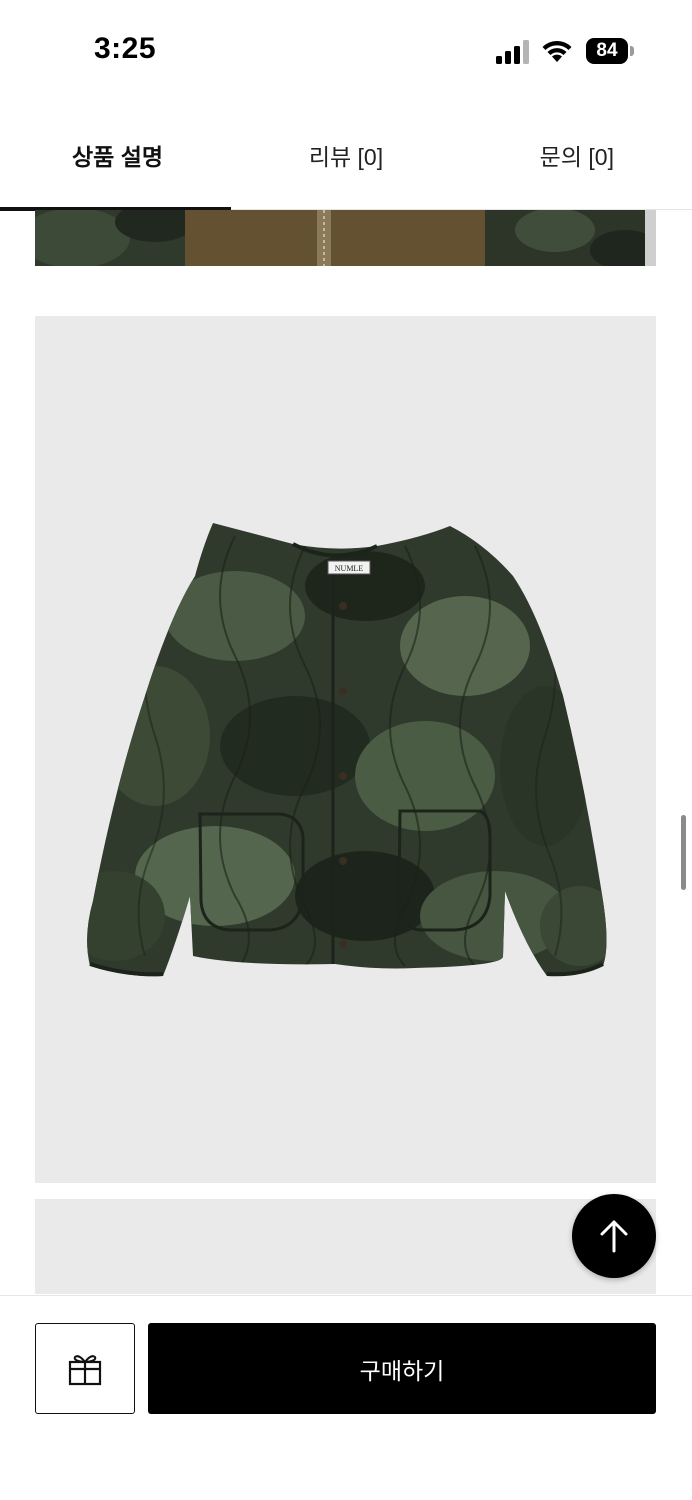 Image resolution: width=692 pixels, height=1500 pixels. I want to click on wifi-icon, so click(557, 51).